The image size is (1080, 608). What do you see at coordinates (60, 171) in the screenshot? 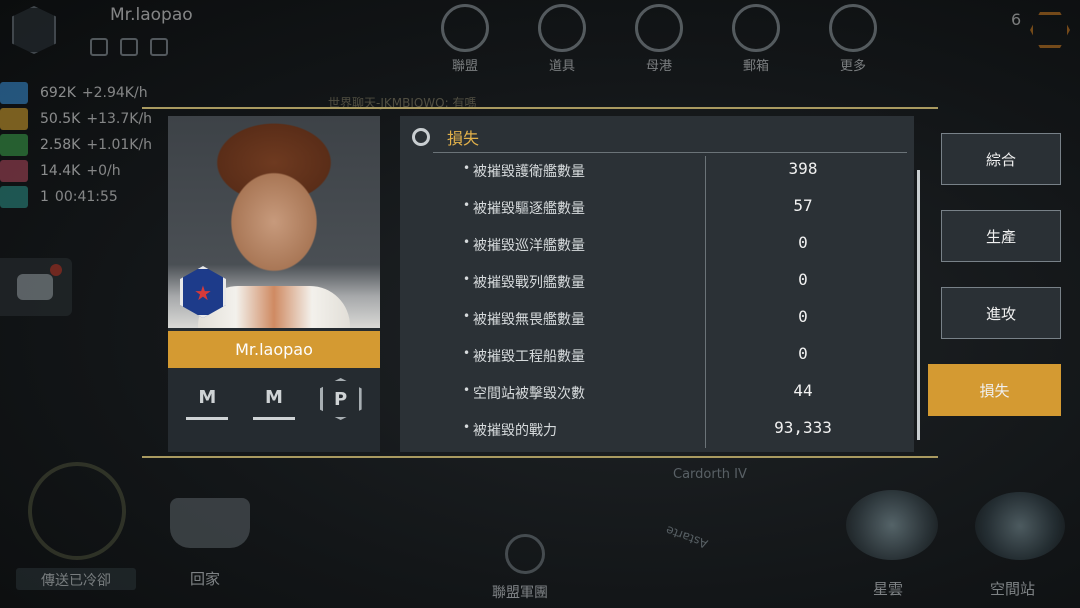
I see `resource-amount: 14.4K` at bounding box center [60, 171].